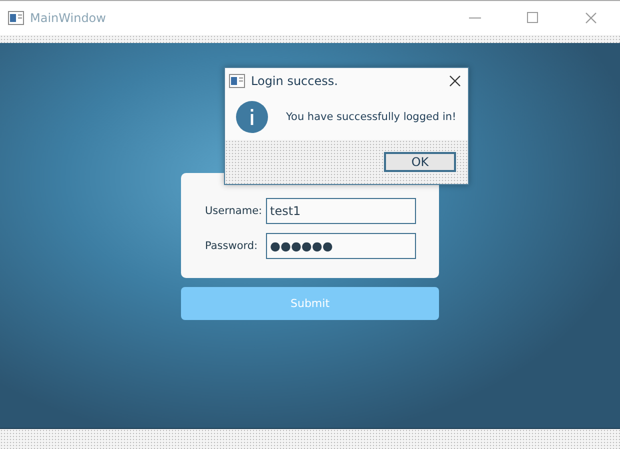  What do you see at coordinates (295, 81) in the screenshot?
I see `dialog-title: Login success.` at bounding box center [295, 81].